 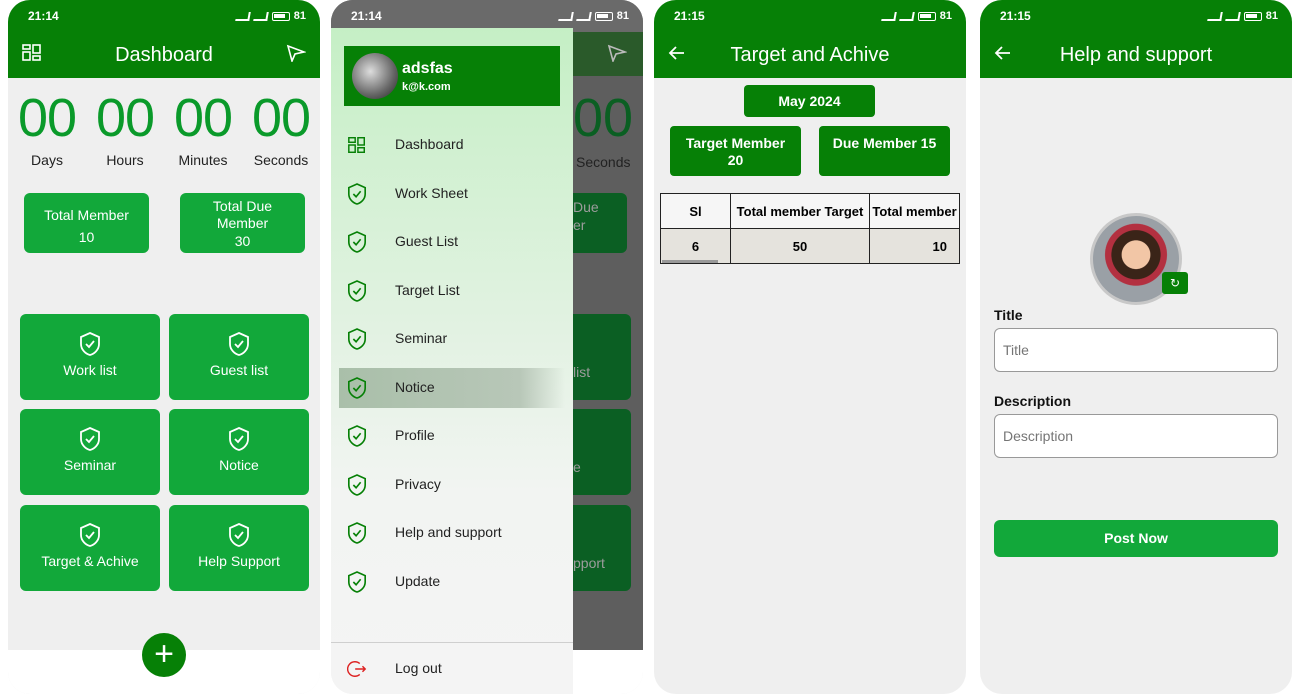 I want to click on bg-tile-2: e, so click(x=602, y=452).